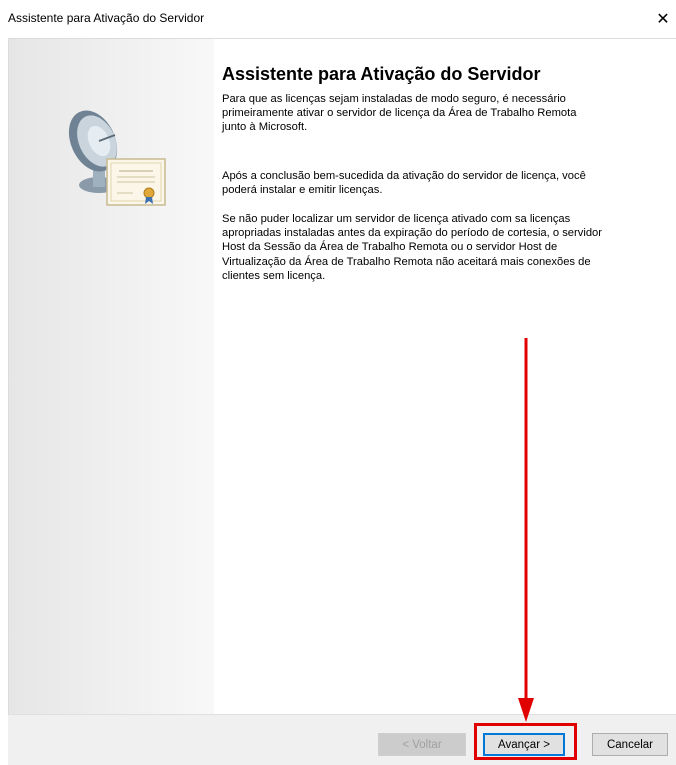 The width and height of the screenshot is (676, 765). What do you see at coordinates (422, 744) in the screenshot?
I see `back-button: < Voltar` at bounding box center [422, 744].